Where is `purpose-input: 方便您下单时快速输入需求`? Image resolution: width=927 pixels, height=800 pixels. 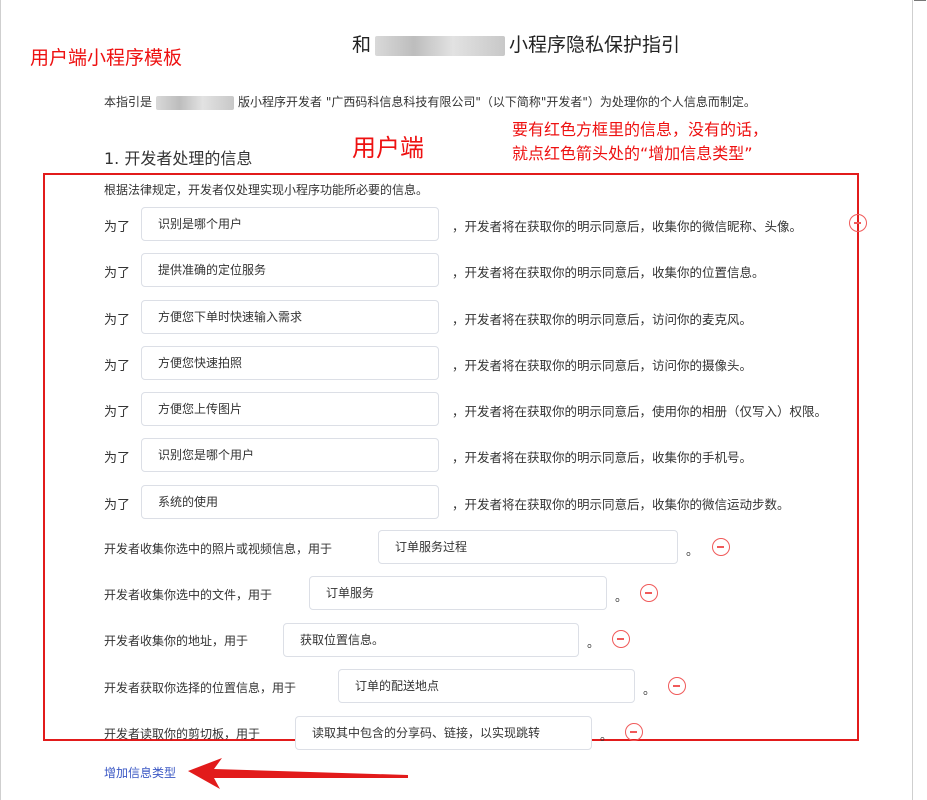
purpose-input: 方便您下单时快速输入需求 is located at coordinates (290, 317).